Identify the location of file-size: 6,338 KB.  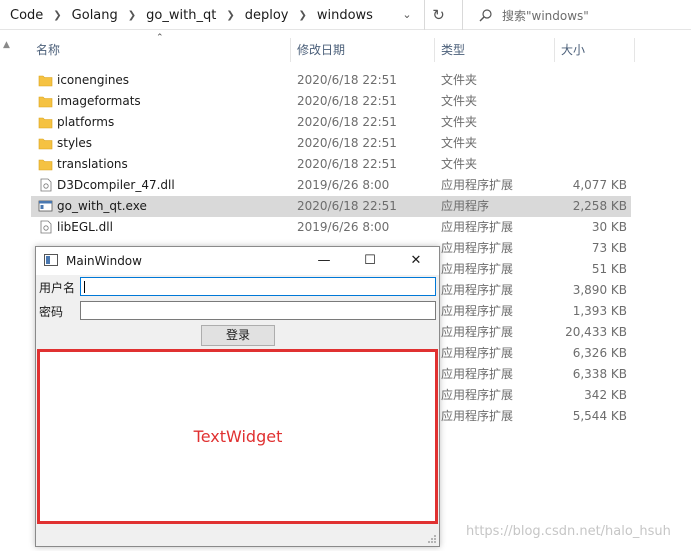
(599, 374).